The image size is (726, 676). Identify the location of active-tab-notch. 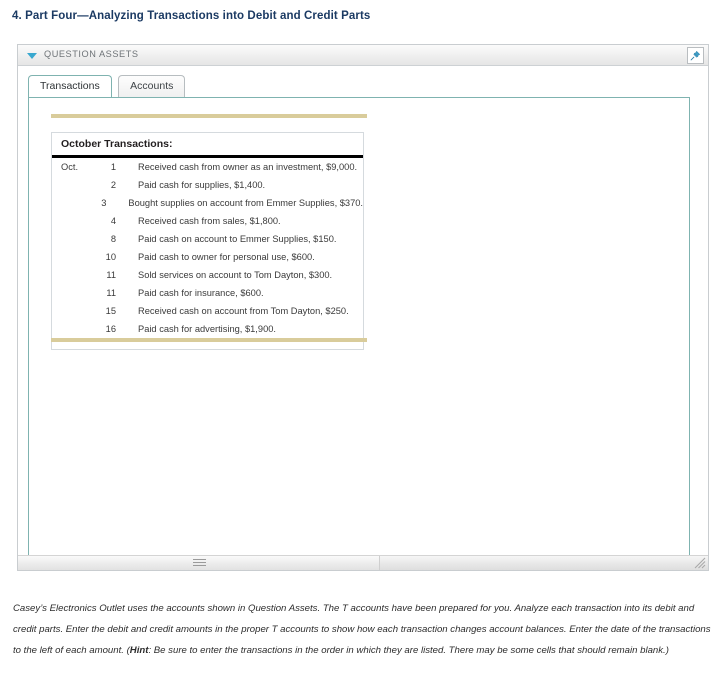
(70, 98).